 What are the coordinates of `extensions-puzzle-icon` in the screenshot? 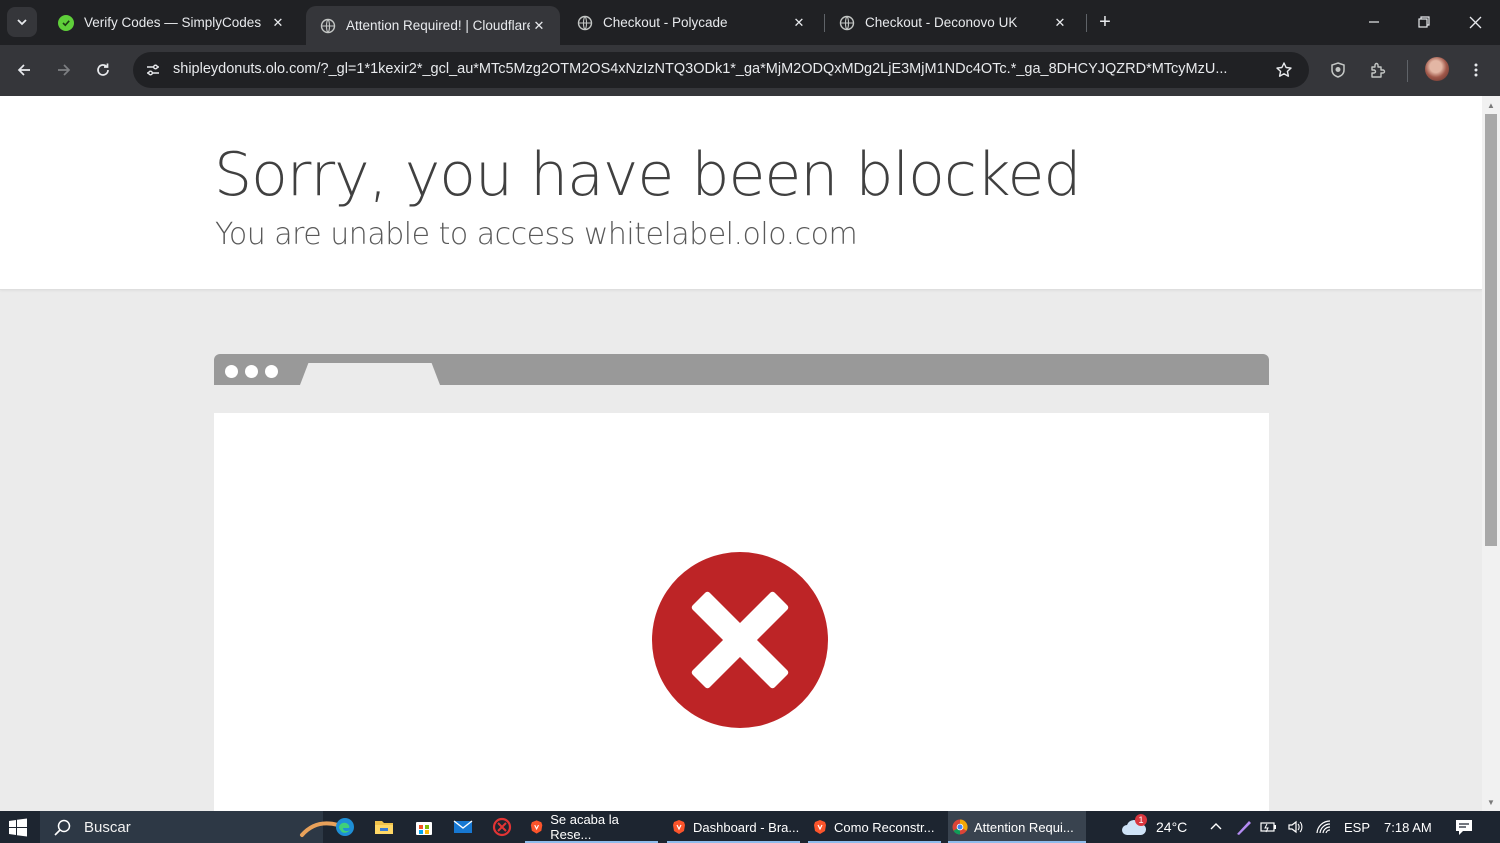 It's located at (1378, 70).